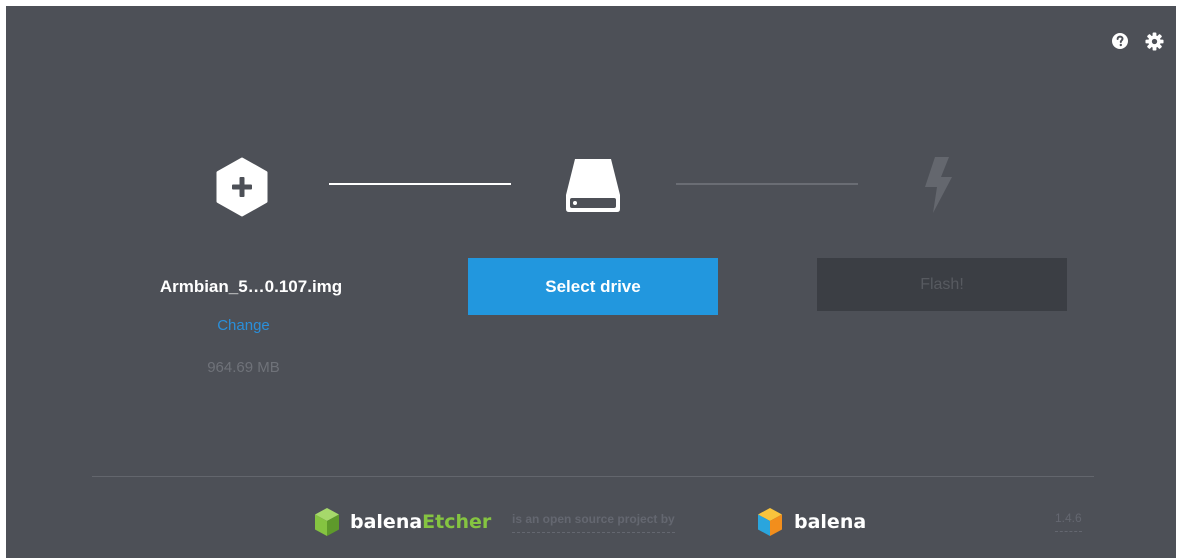  Describe the element at coordinates (593, 185) in the screenshot. I see `drive-icon` at that location.